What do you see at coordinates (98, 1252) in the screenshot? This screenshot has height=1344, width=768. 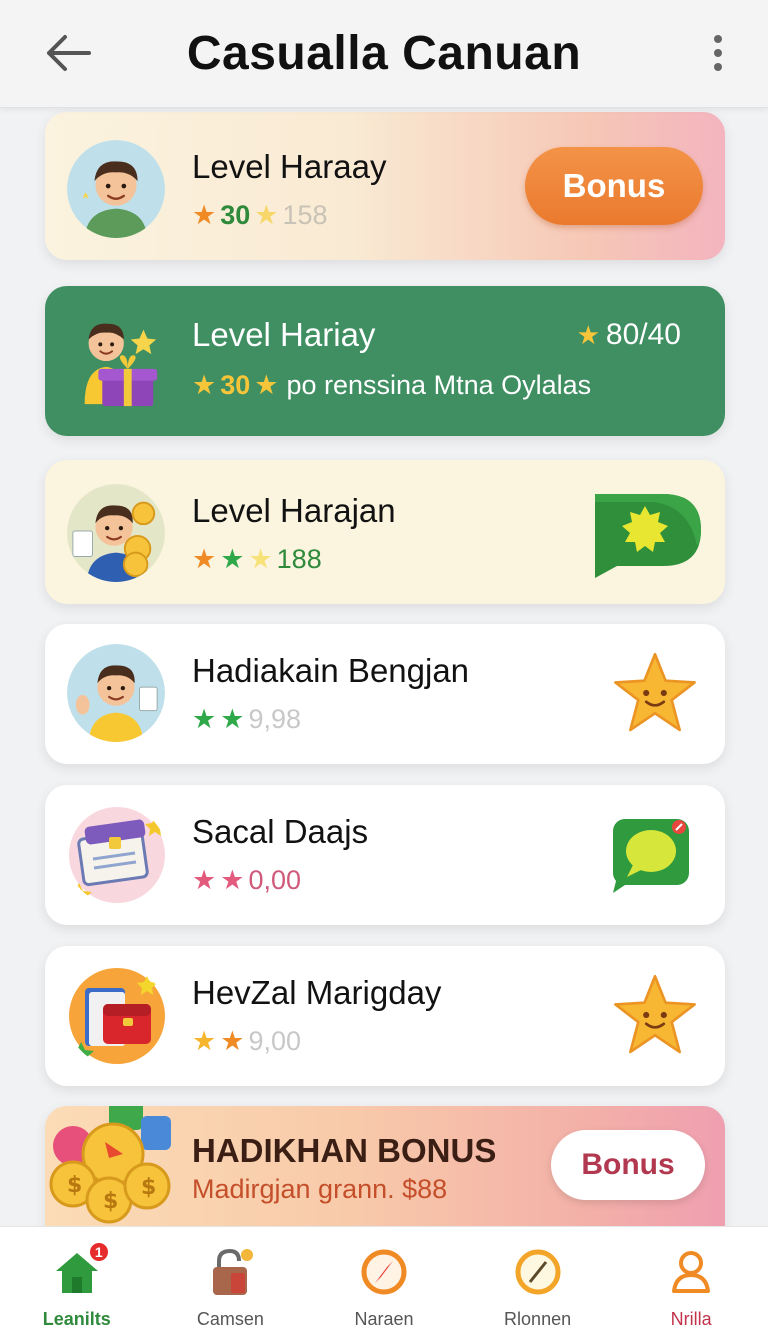 I see `notification-badge: 1` at bounding box center [98, 1252].